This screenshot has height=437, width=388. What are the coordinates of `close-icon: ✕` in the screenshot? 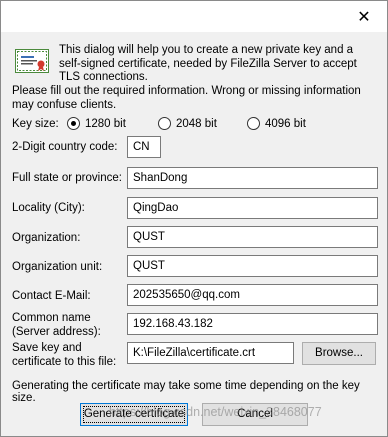 It's located at (364, 17).